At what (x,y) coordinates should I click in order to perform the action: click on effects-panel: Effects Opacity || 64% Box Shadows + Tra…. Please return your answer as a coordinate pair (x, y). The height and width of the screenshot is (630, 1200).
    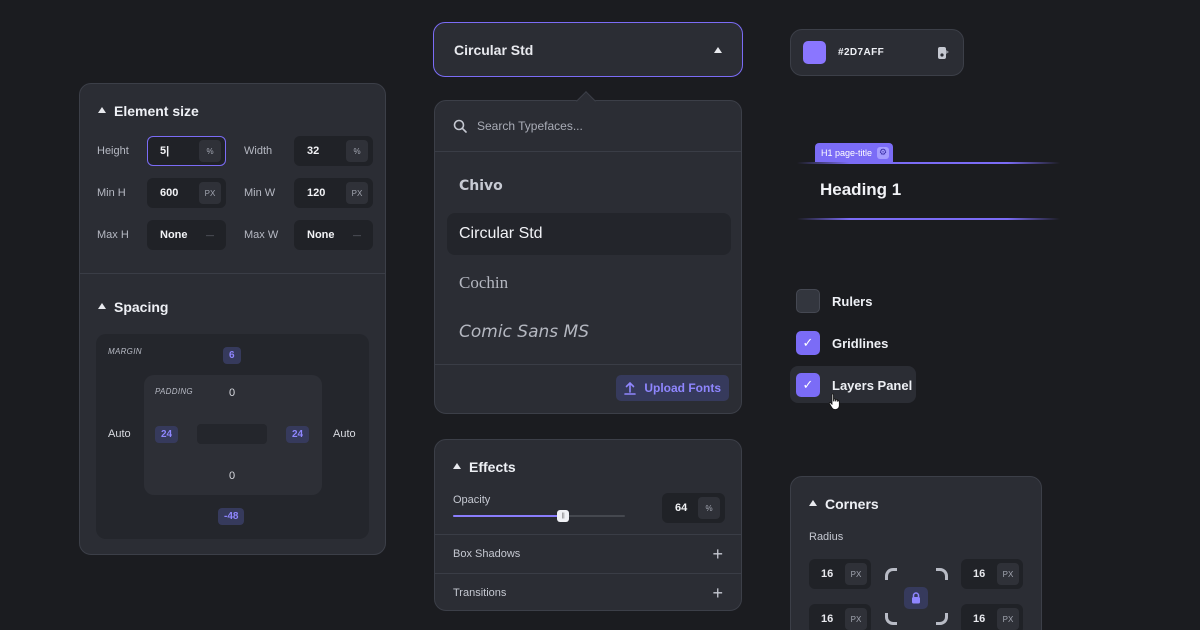
    Looking at the image, I should click on (588, 525).